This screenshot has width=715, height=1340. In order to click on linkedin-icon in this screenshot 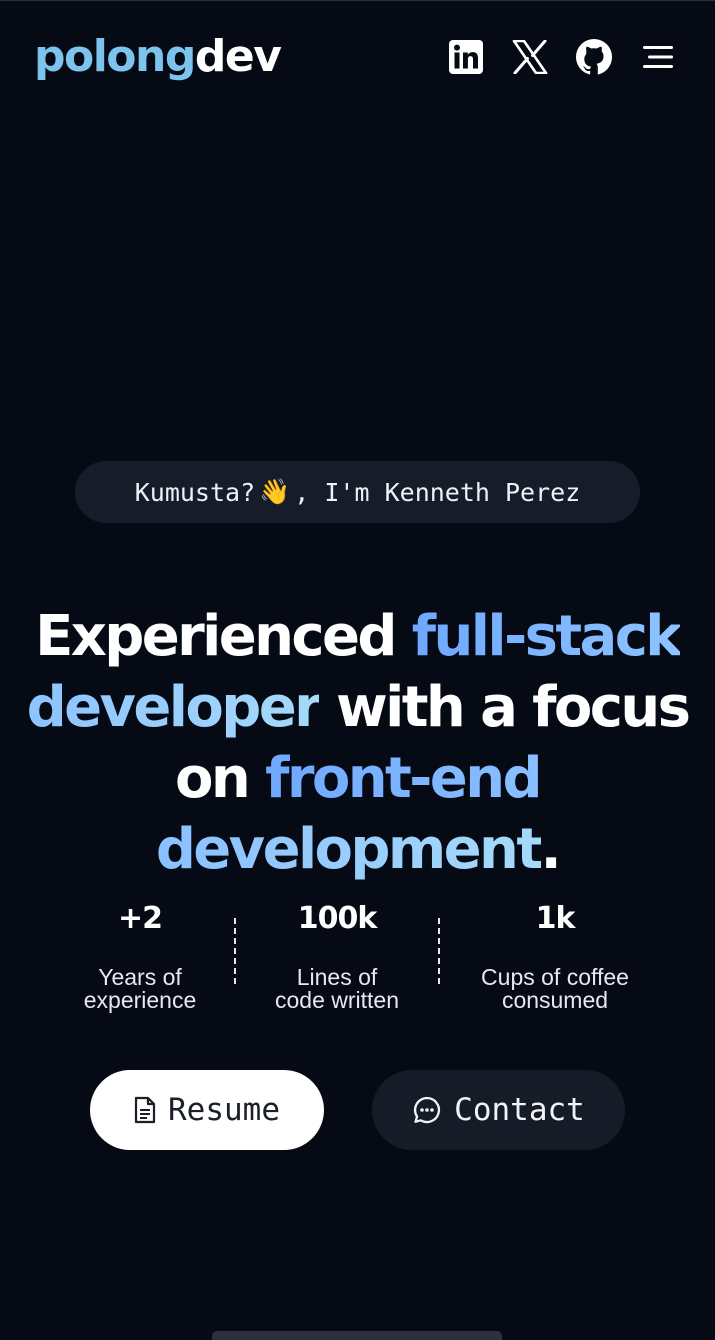, I will do `click(466, 57)`.